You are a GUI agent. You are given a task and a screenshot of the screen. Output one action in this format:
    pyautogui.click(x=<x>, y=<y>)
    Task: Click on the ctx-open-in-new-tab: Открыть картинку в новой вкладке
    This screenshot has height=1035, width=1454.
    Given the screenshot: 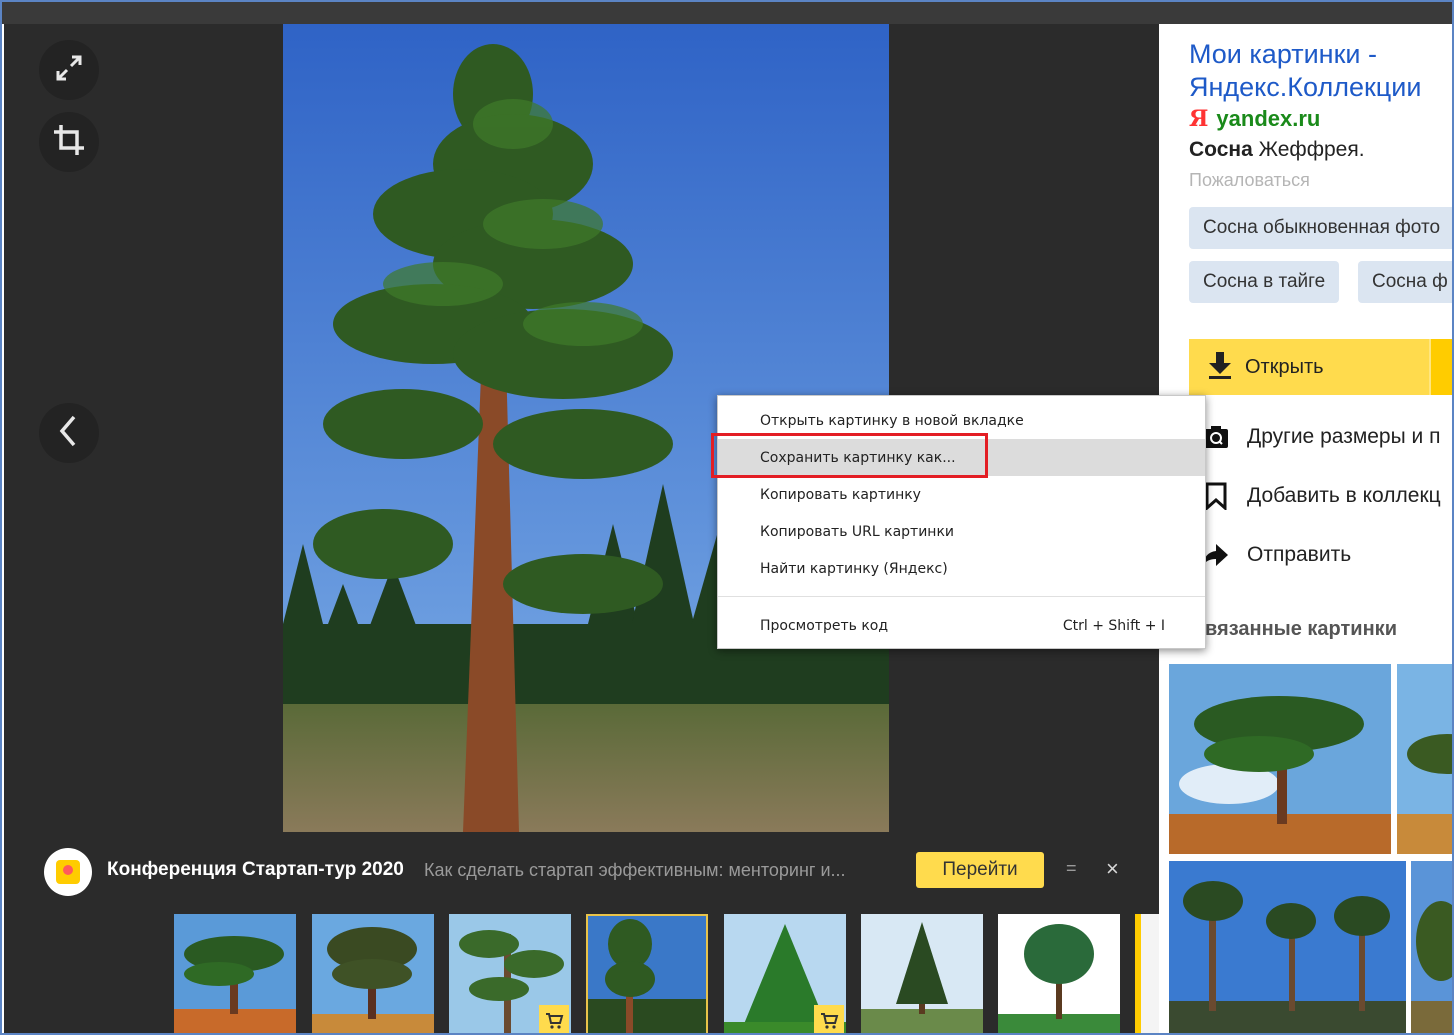 What is the action you would take?
    pyautogui.click(x=961, y=420)
    